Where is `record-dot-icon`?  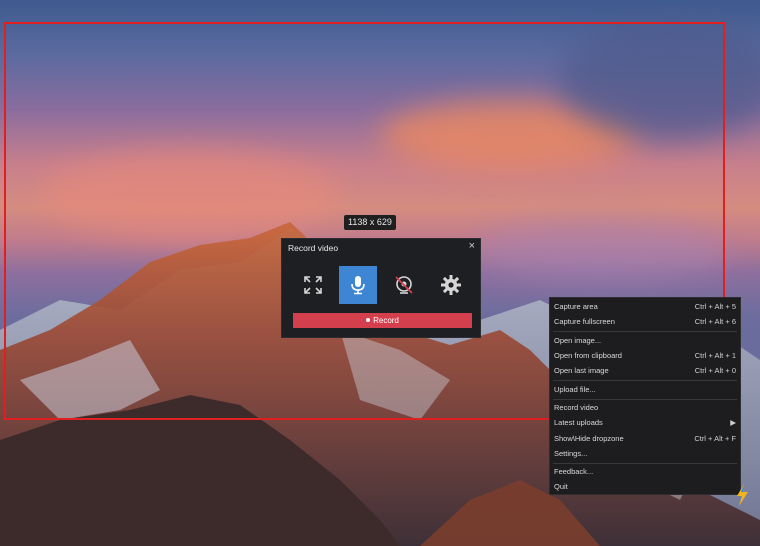 record-dot-icon is located at coordinates (368, 319).